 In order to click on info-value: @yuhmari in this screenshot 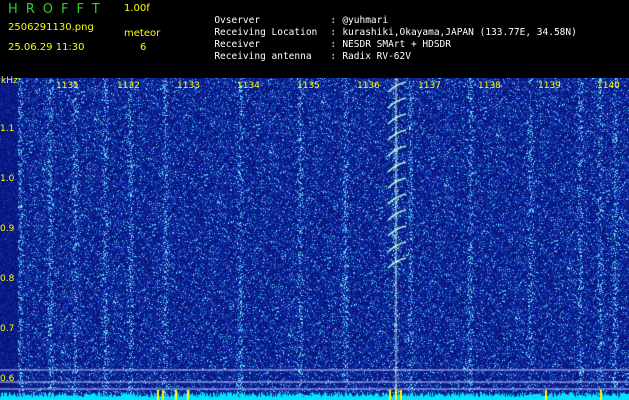, I will do `click(365, 20)`.